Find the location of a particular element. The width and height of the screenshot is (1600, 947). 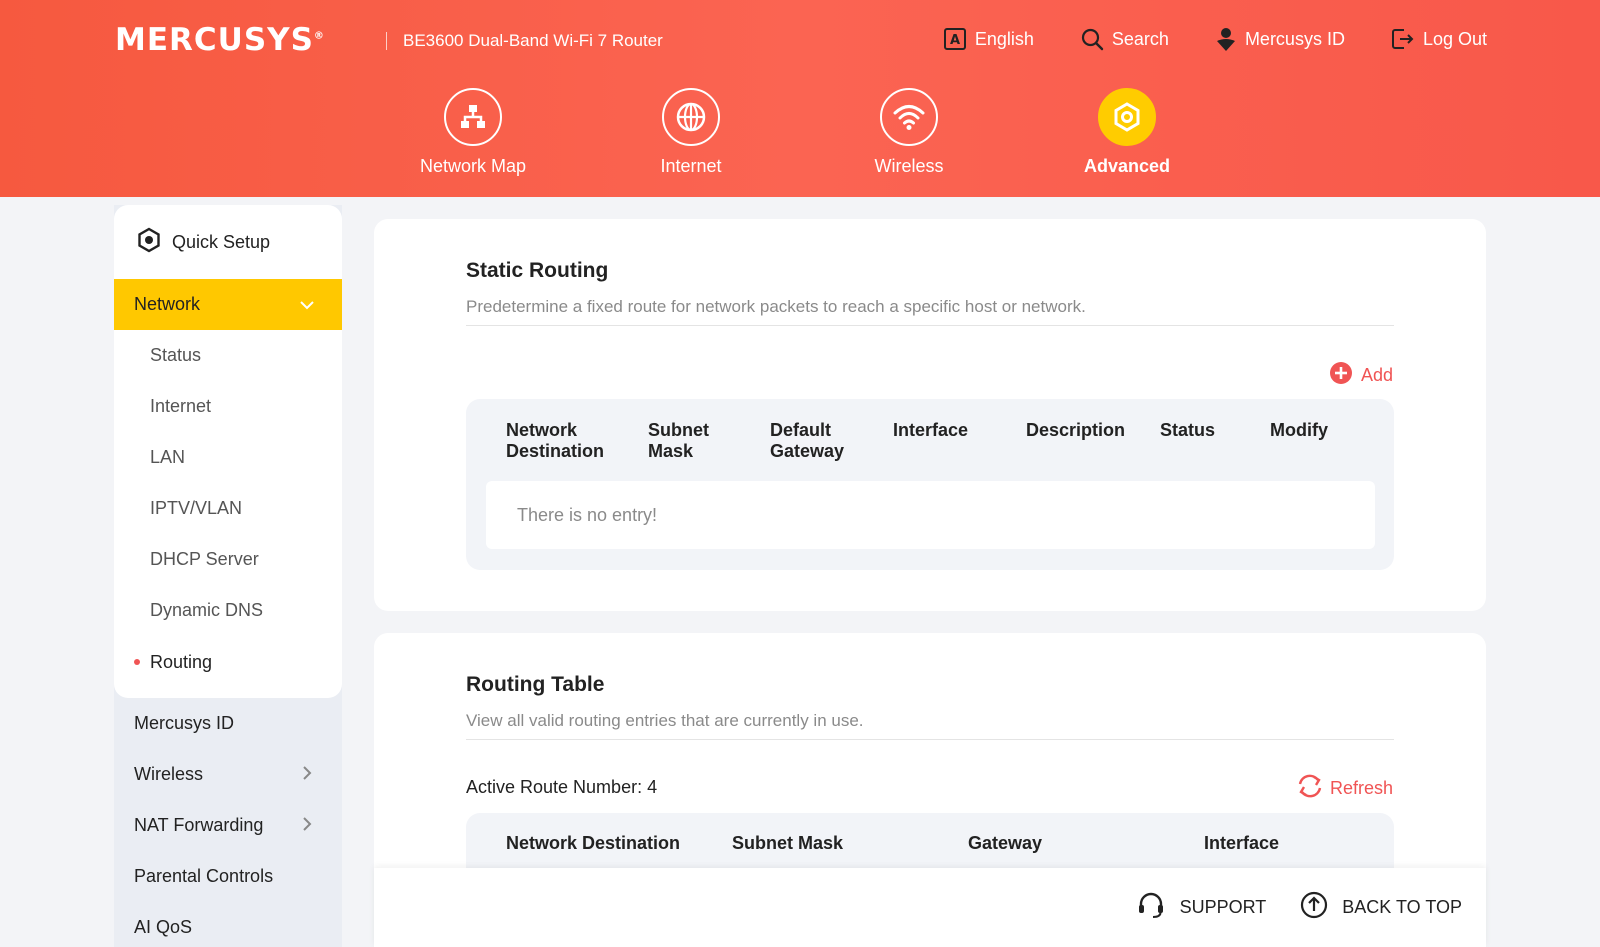

column-header: Status is located at coordinates (1188, 430).